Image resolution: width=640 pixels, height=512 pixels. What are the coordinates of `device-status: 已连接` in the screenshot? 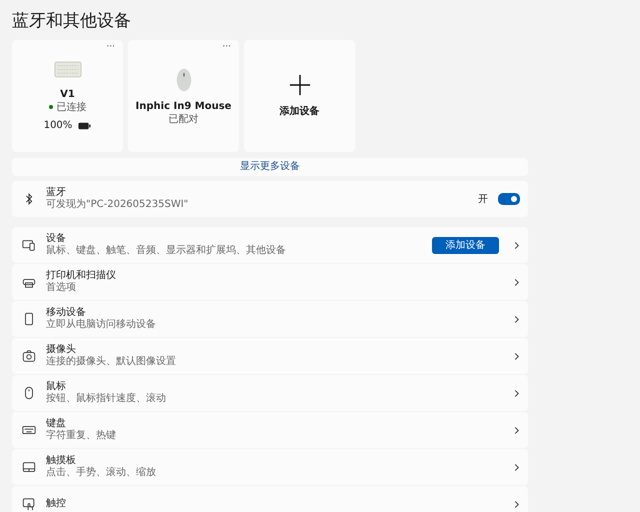 It's located at (71, 107).